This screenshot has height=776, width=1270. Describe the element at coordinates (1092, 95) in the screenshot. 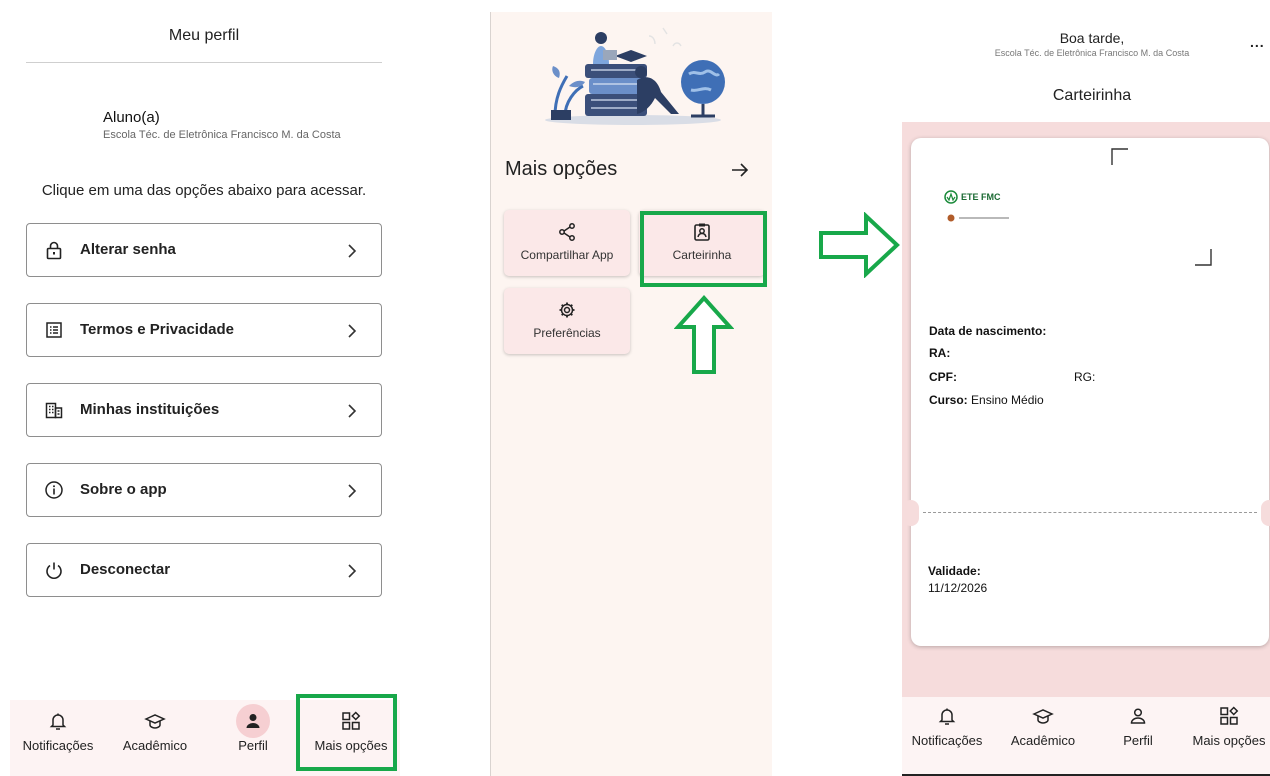

I see `page-title: Carteirinha` at that location.